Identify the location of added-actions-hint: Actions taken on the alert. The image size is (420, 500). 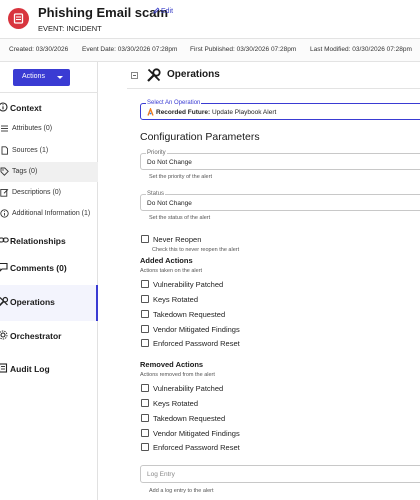
(171, 271).